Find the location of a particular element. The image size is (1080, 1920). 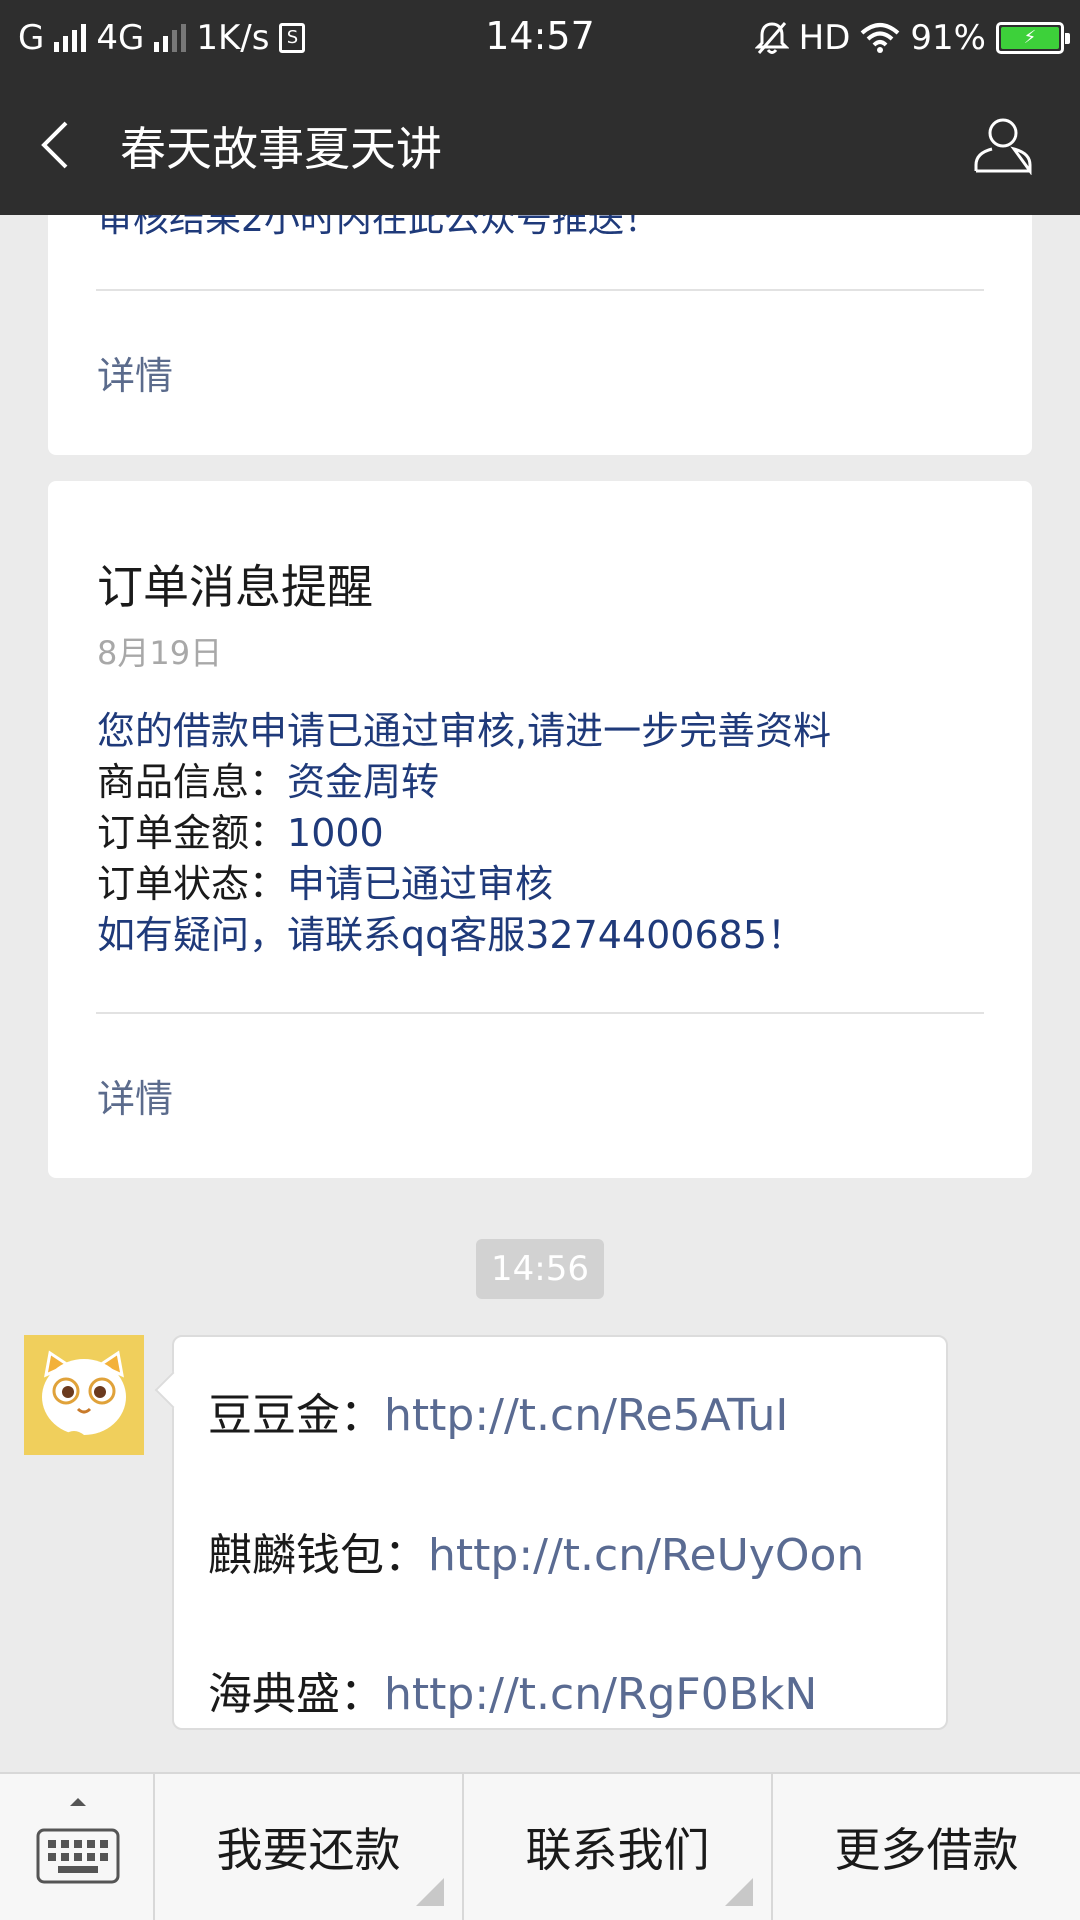

wifi-icon is located at coordinates (880, 37).